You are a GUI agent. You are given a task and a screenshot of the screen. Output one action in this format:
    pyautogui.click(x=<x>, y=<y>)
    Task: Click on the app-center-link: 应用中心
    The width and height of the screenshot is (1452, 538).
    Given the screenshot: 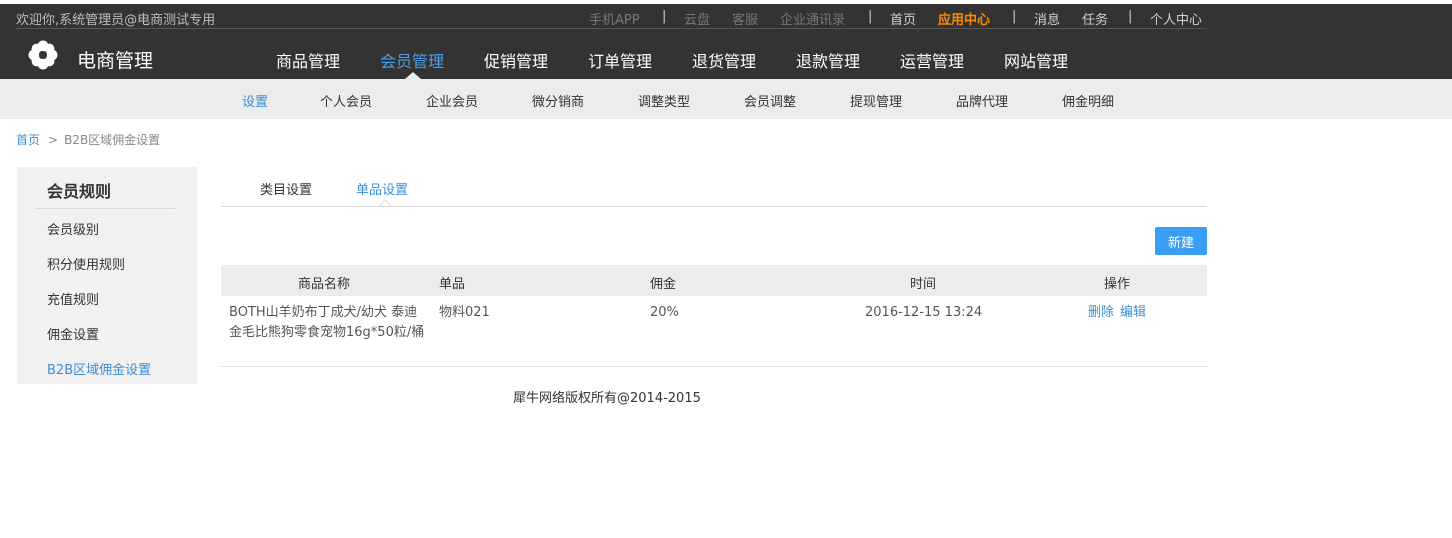 What is the action you would take?
    pyautogui.click(x=964, y=18)
    